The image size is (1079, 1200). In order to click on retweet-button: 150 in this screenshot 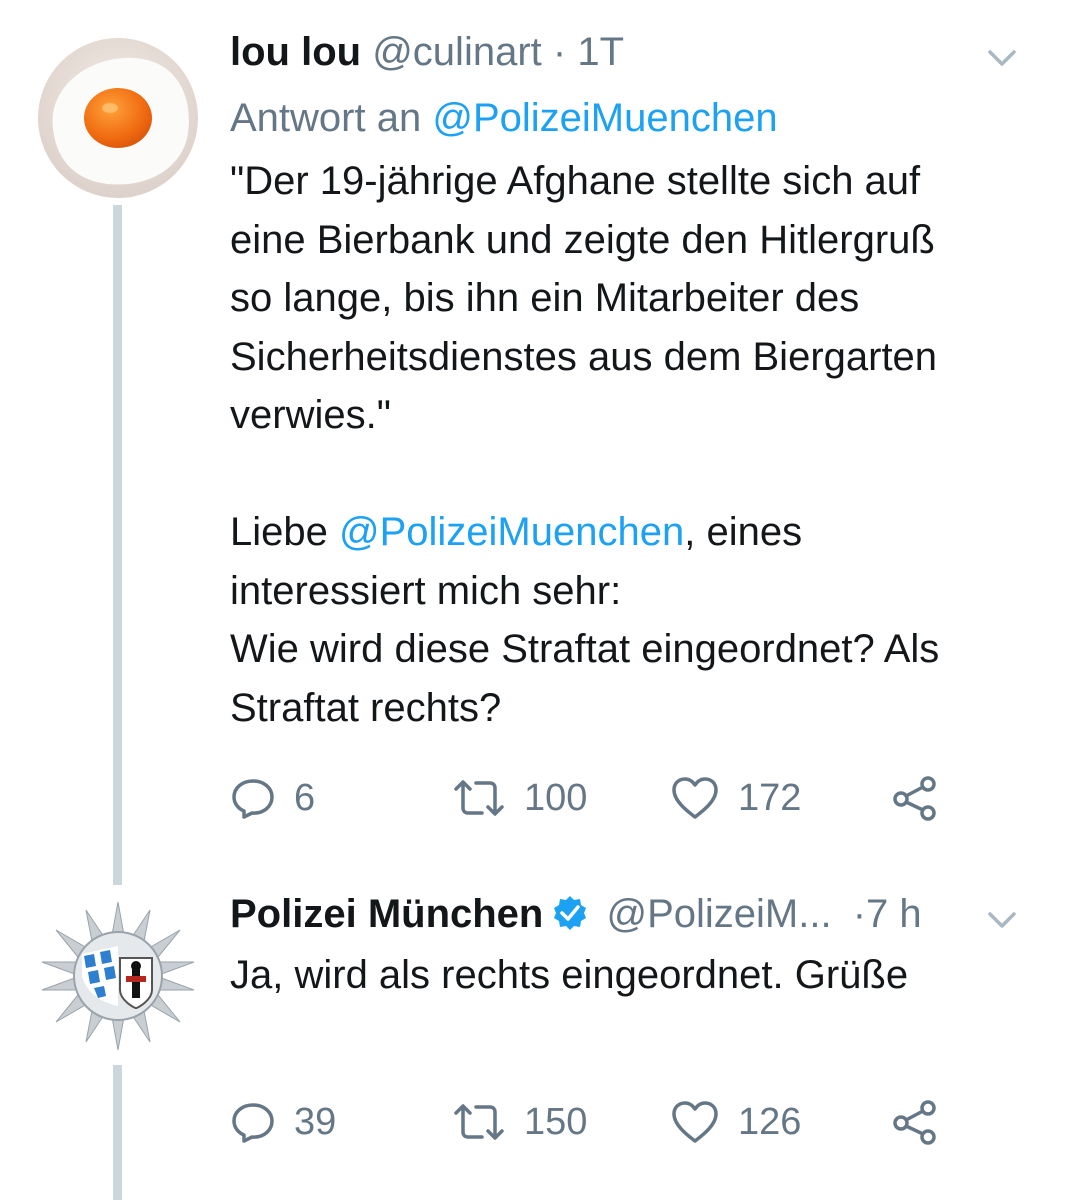, I will do `click(519, 1122)`.